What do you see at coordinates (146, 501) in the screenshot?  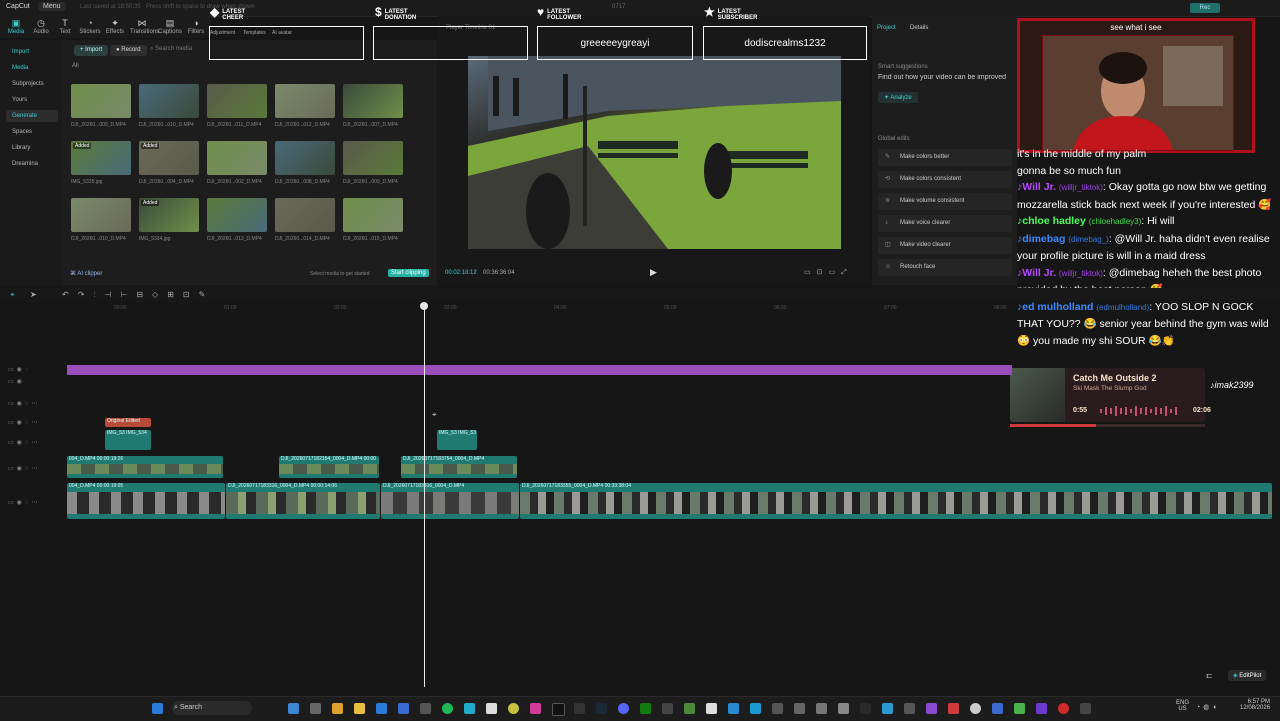 I see `main-video-clip: 004_D.MP4 00:00:19:05` at bounding box center [146, 501].